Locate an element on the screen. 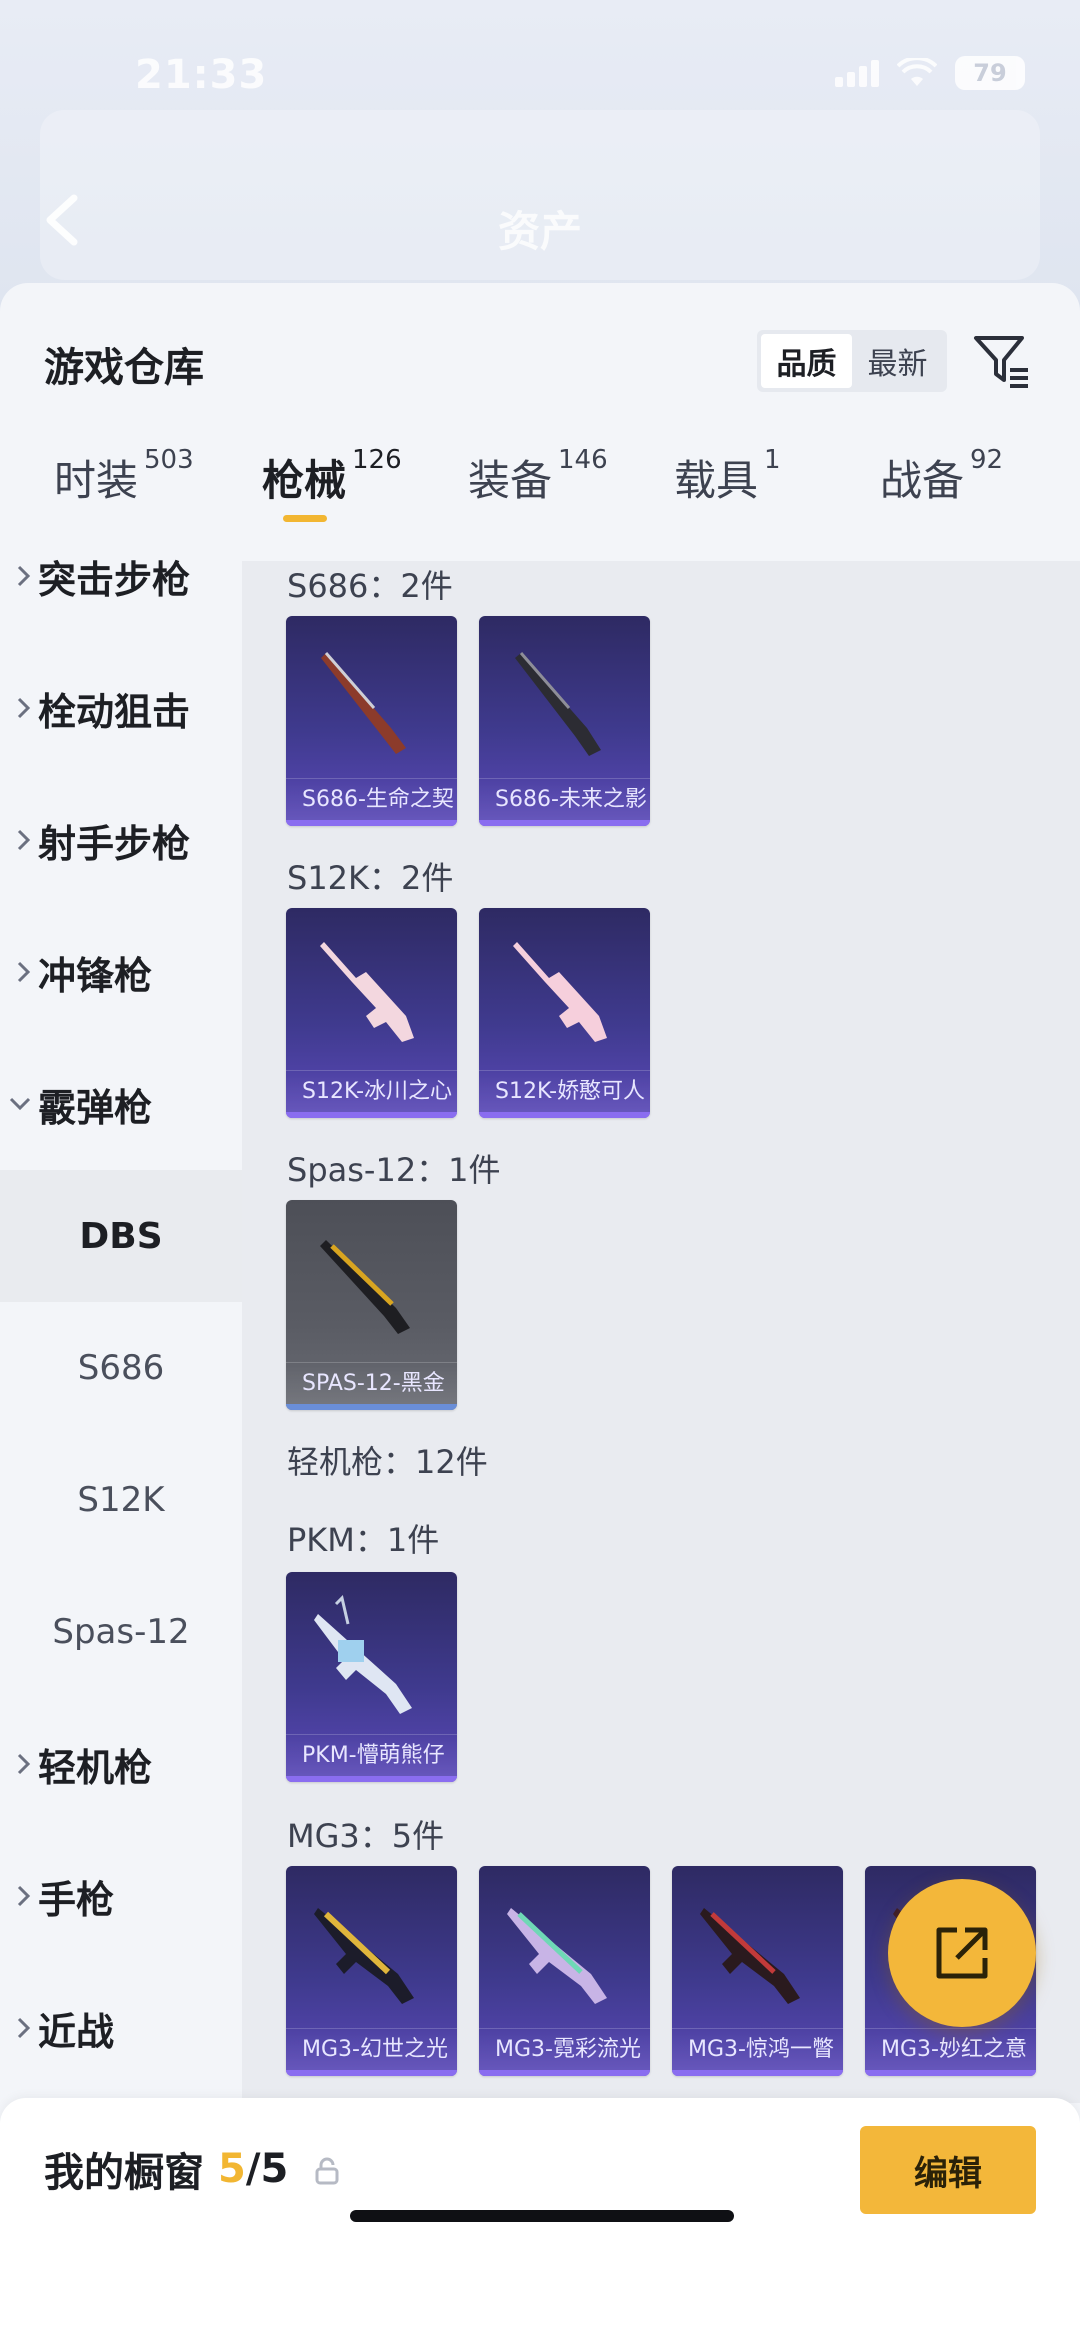  lock-icon is located at coordinates (327, 2171).